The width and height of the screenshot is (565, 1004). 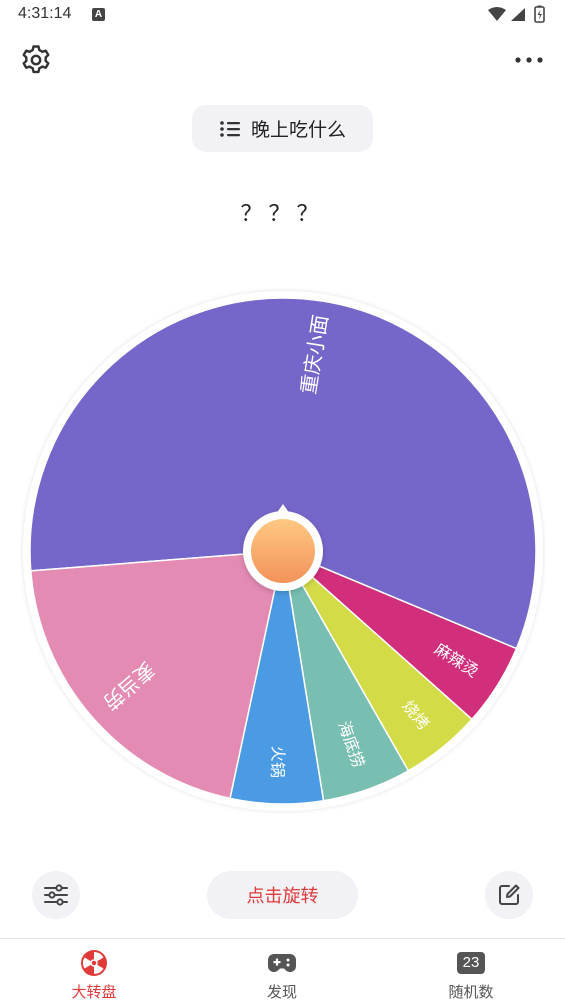 I want to click on wheel-options-button, so click(x=56, y=895).